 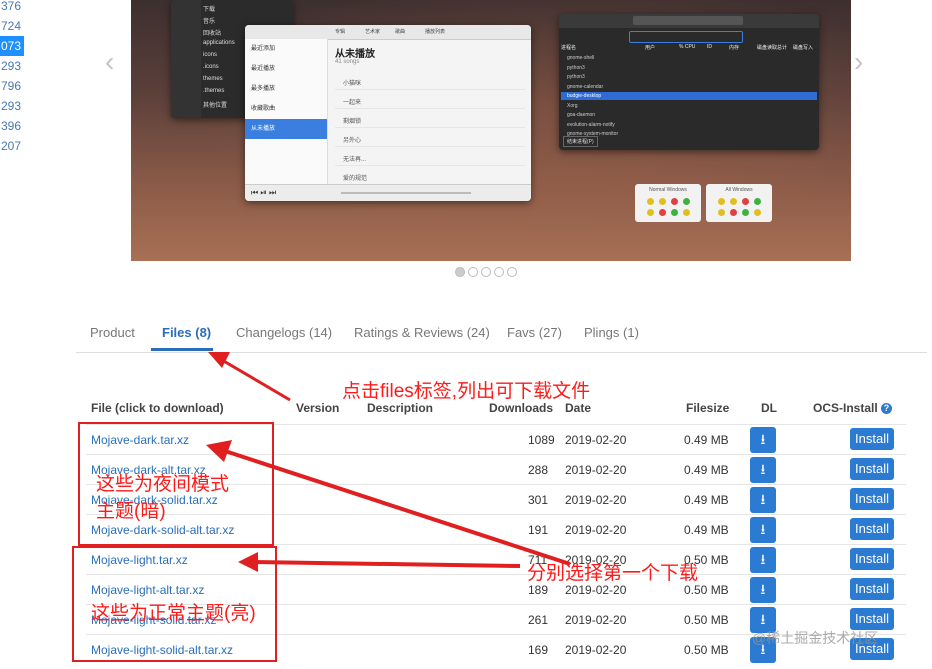 I want to click on annotation-arrows, so click(x=388, y=462).